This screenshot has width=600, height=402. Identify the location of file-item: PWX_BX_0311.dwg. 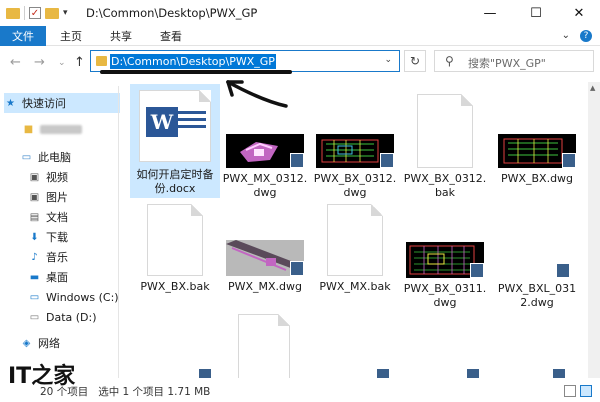
(445, 256).